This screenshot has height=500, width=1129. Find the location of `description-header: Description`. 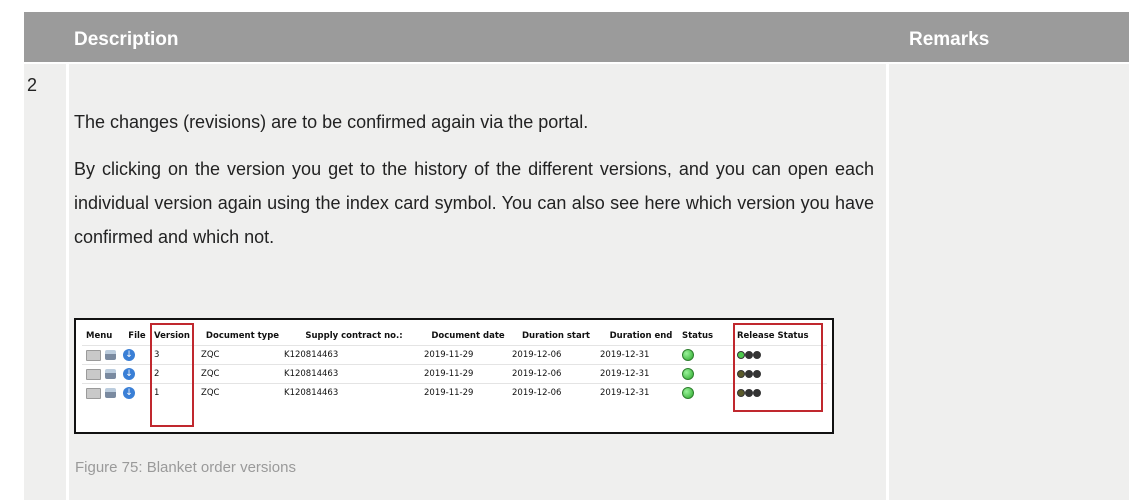

description-header: Description is located at coordinates (126, 39).